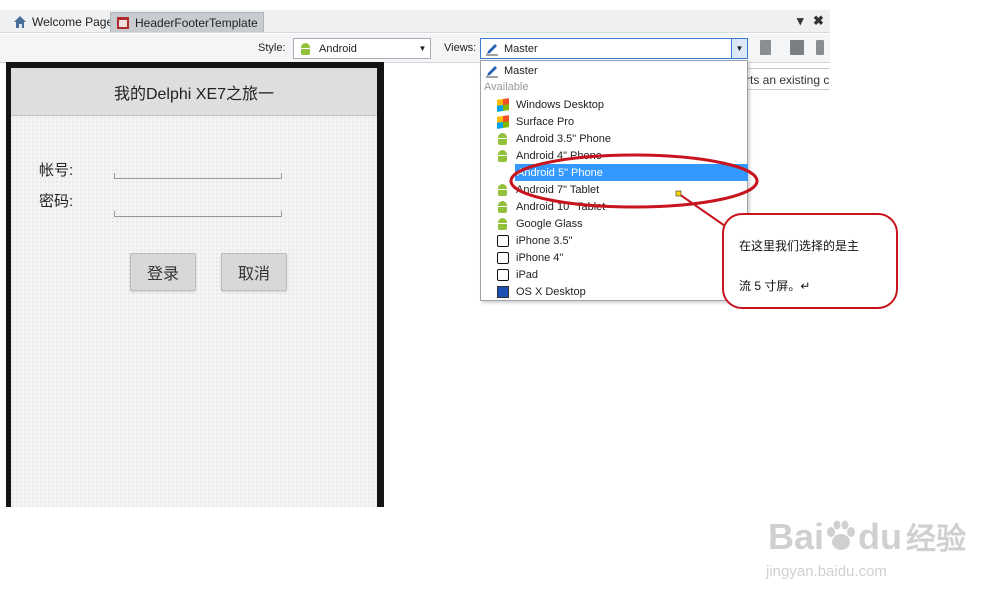 The image size is (1000, 605). Describe the element at coordinates (775, 286) in the screenshot. I see `callout-text-line2: 流 5 寸屏。↵` at that location.